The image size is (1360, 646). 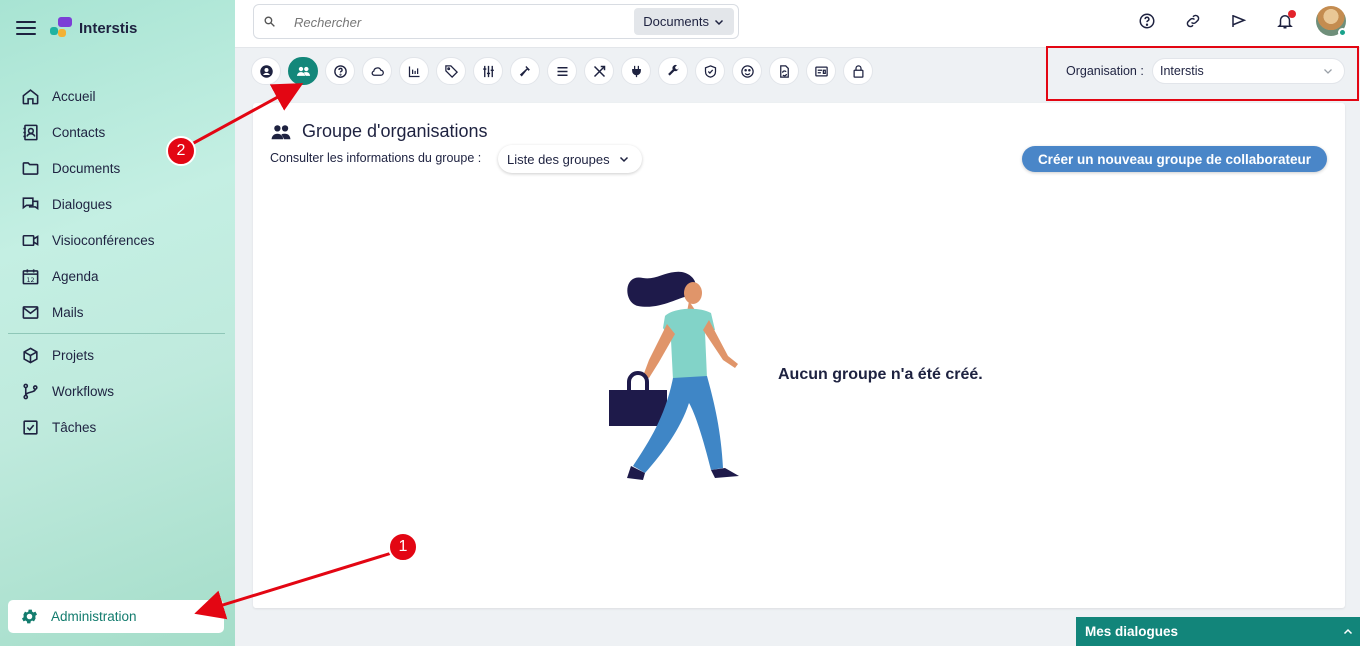 I want to click on shield-icon, so click(x=710, y=71).